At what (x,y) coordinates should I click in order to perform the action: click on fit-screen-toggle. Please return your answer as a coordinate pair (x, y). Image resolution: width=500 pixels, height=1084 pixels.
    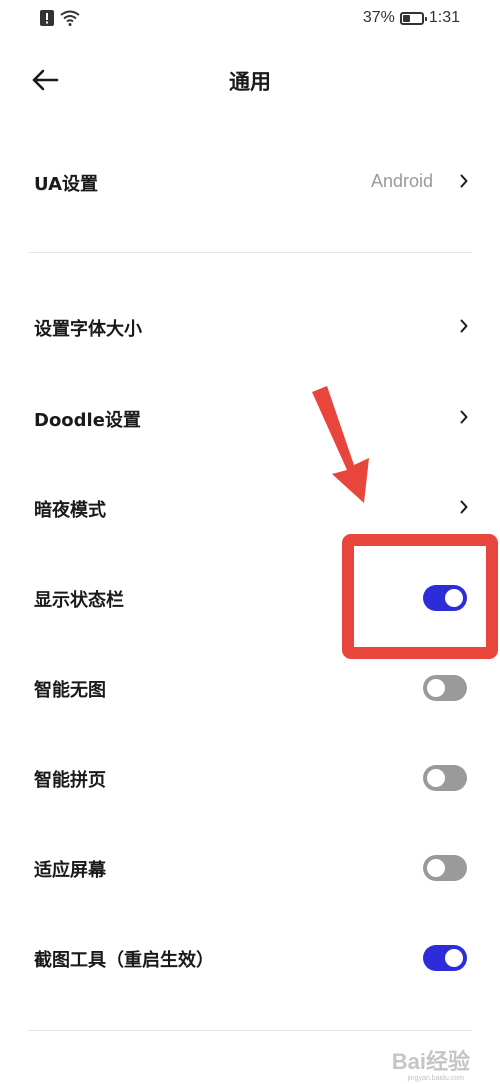
    Looking at the image, I should click on (445, 868).